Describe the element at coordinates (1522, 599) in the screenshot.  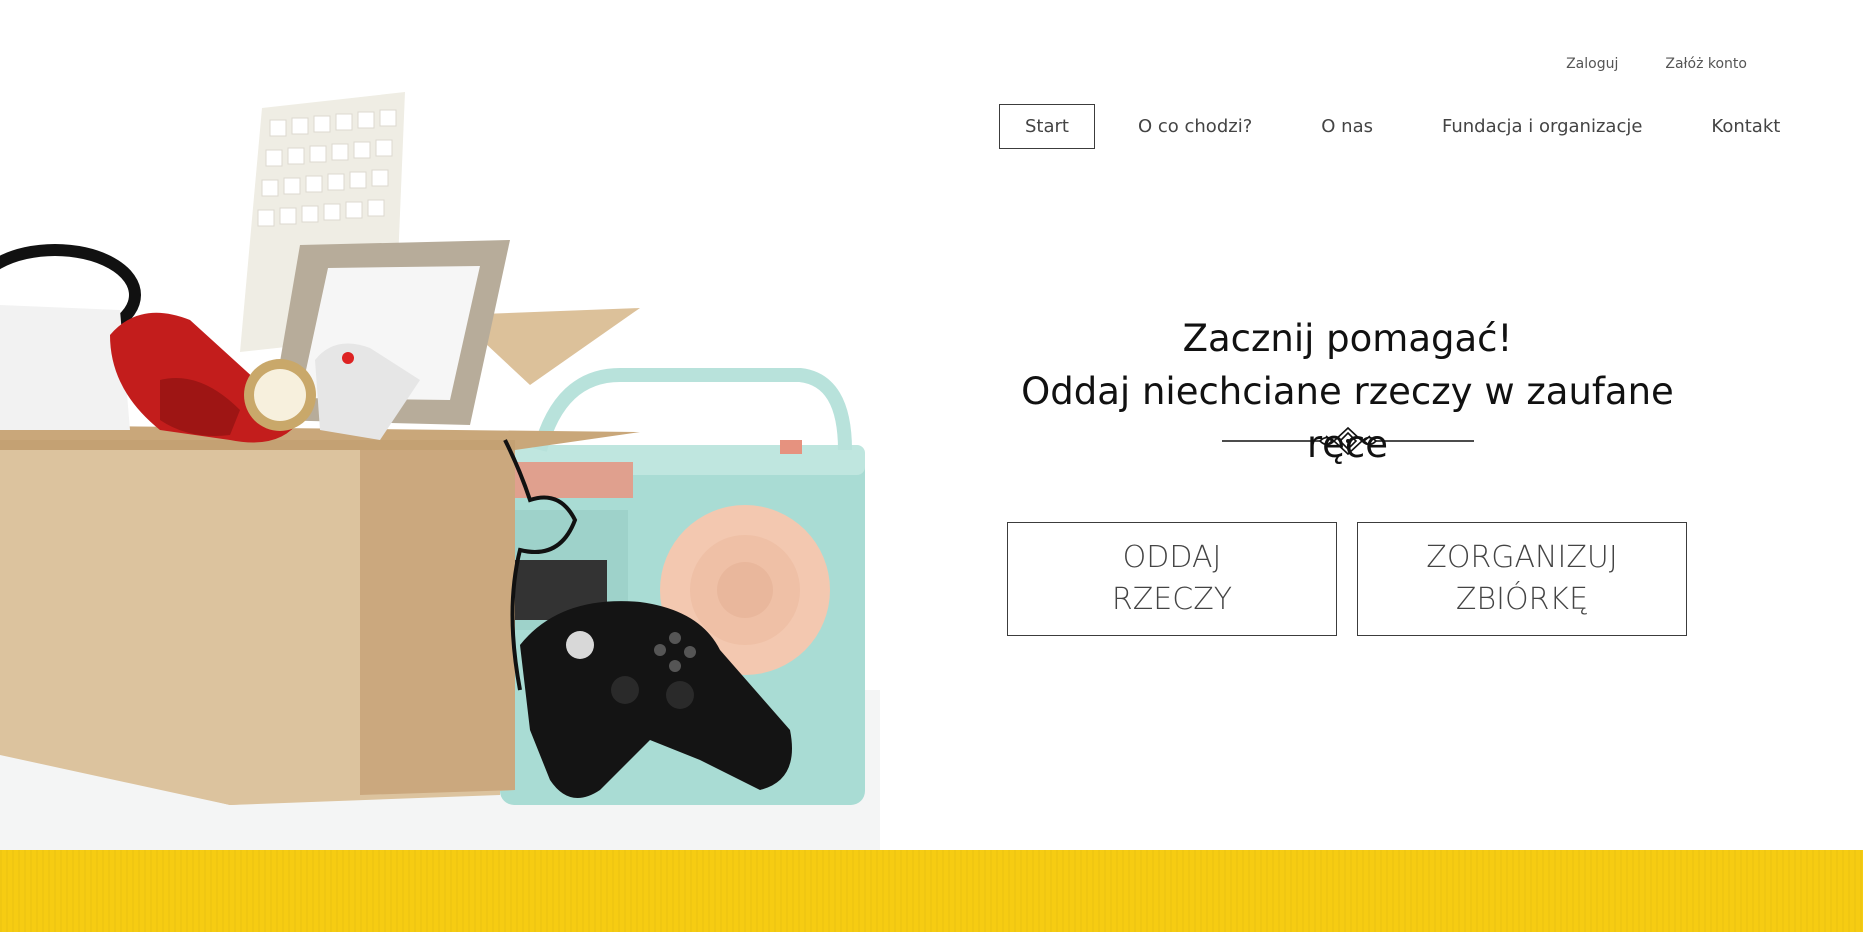
I see `organize-label-line2: ZBIÓRKĘ` at that location.